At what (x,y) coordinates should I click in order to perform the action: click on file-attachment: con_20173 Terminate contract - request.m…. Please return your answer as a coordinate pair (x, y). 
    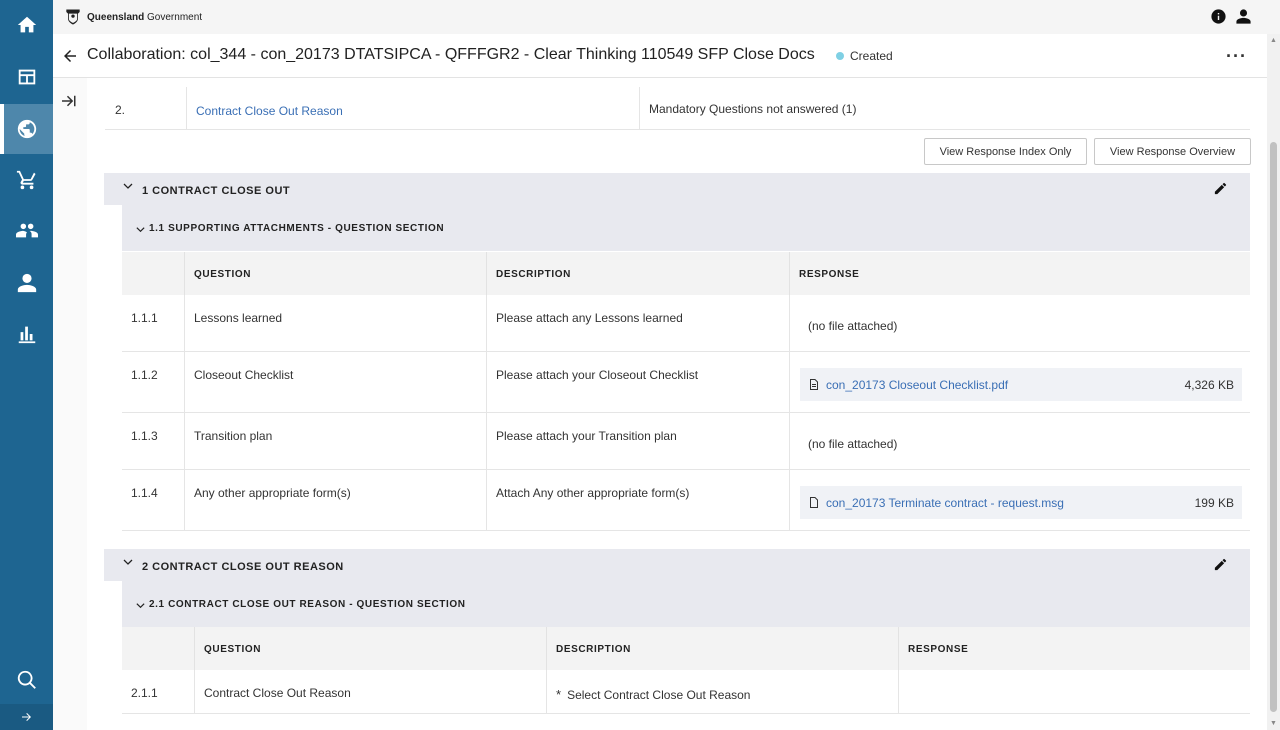
    Looking at the image, I should click on (1021, 502).